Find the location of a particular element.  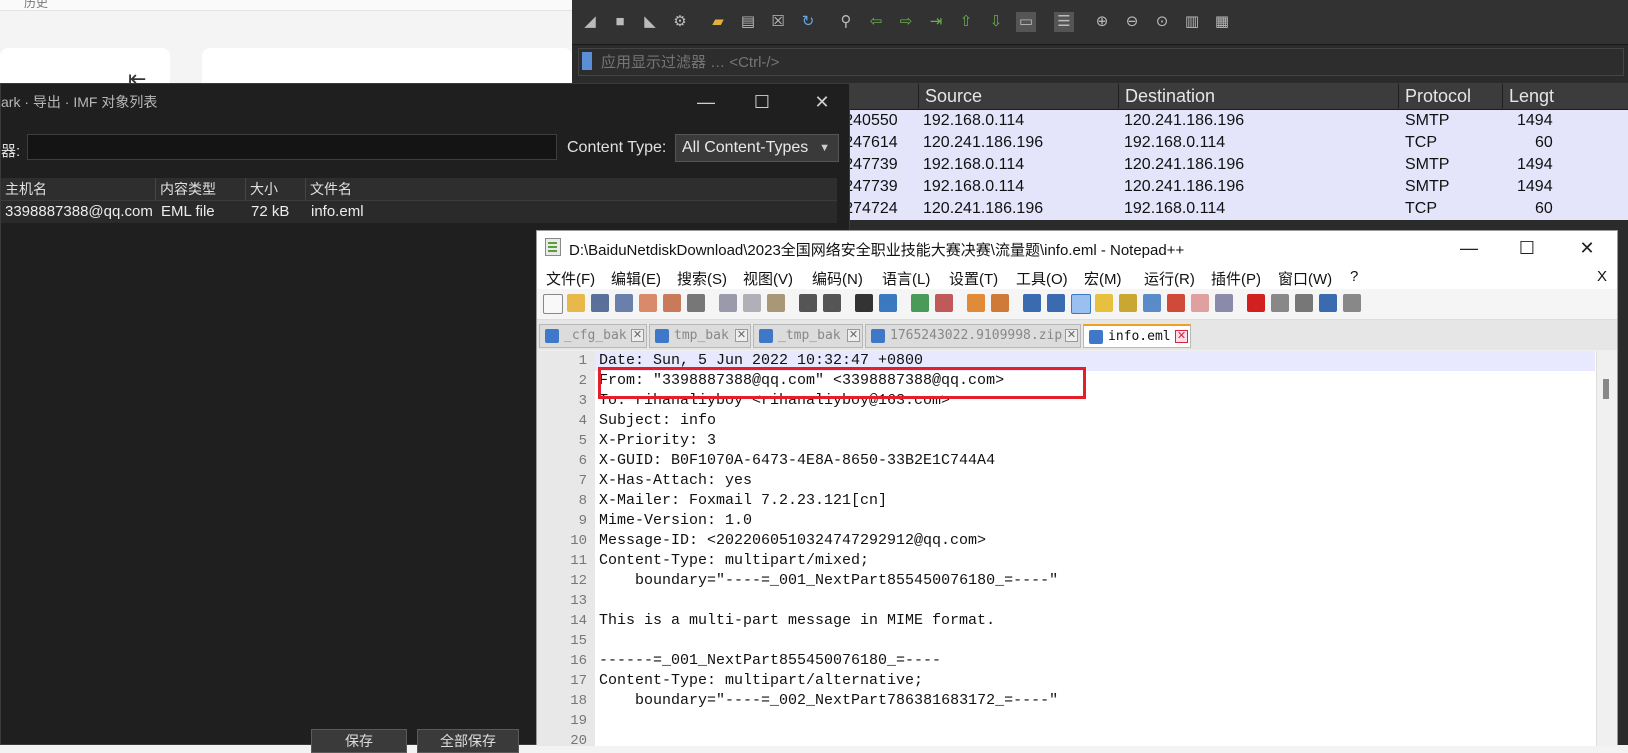

column-size: 大小 is located at coordinates (275, 189).